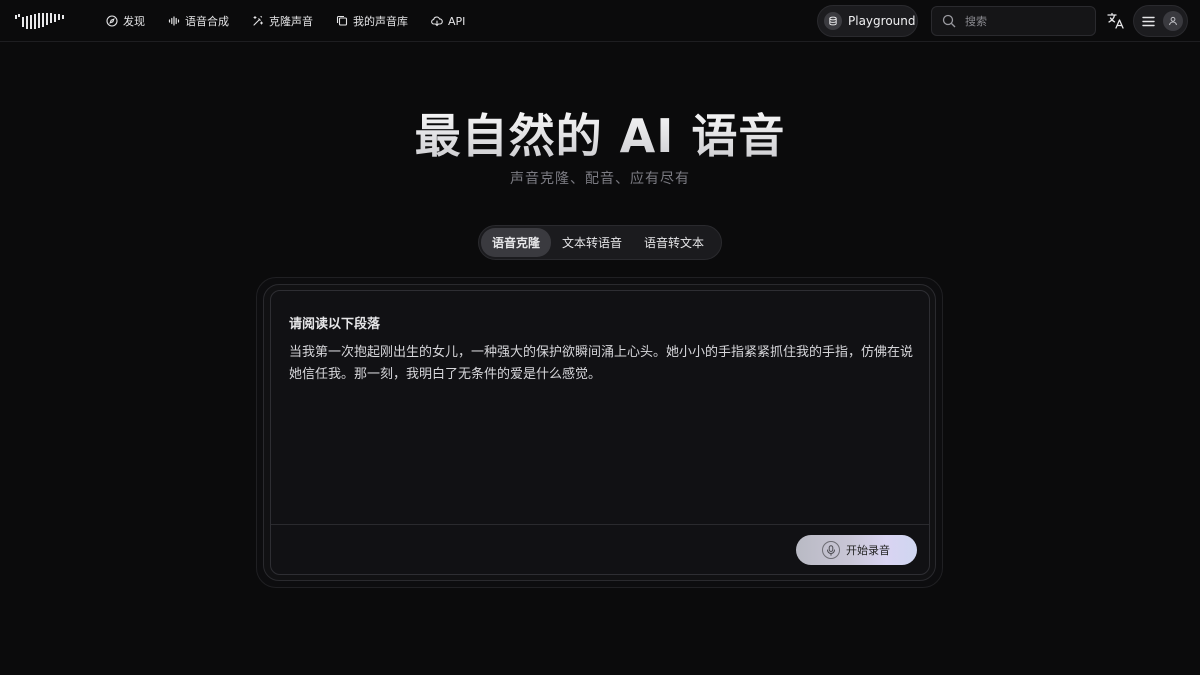 The image size is (1200, 675). I want to click on user-menu-button, so click(1160, 21).